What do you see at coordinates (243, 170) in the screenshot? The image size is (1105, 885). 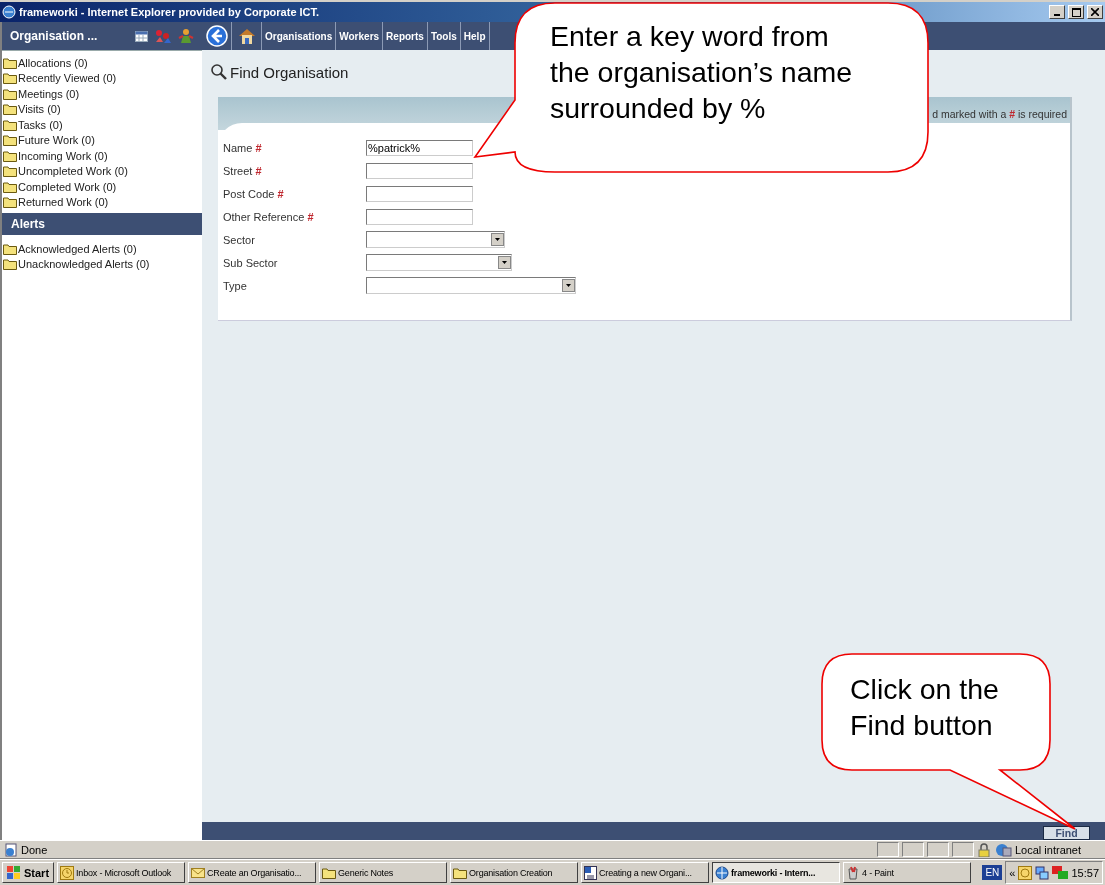 I see `field-label: Street #` at bounding box center [243, 170].